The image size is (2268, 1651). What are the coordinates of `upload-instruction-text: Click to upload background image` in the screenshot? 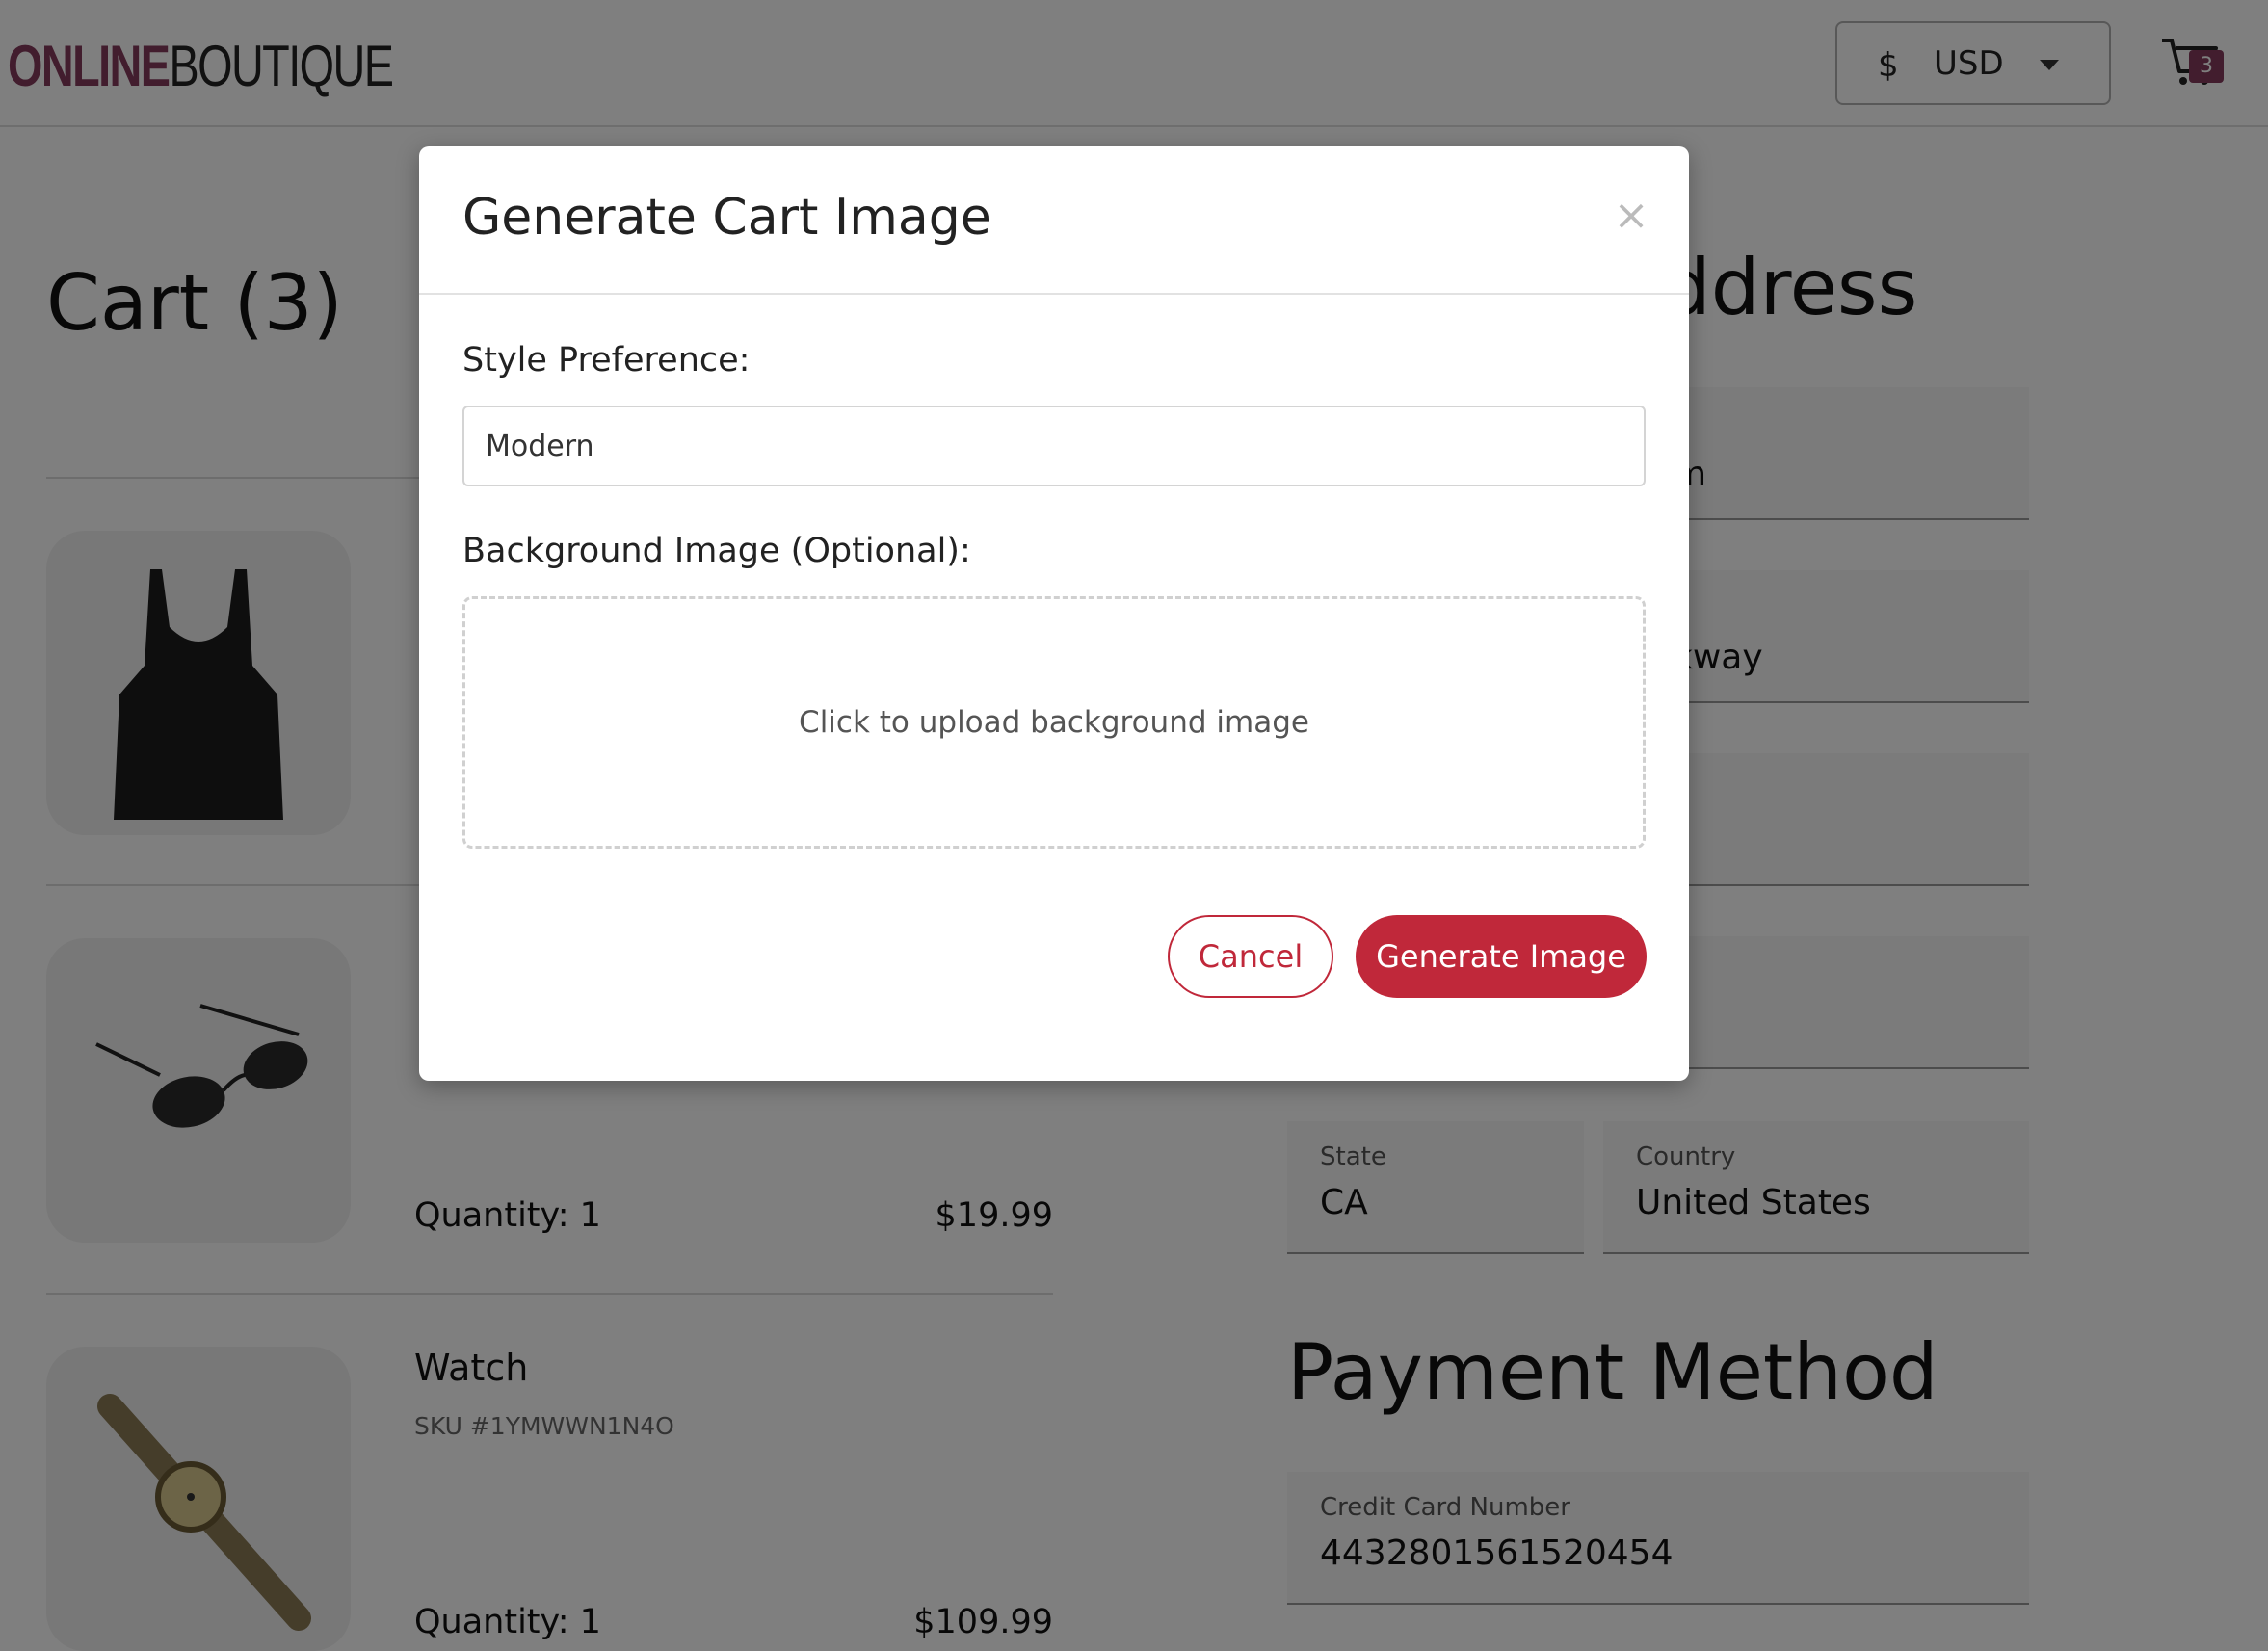 It's located at (1054, 722).